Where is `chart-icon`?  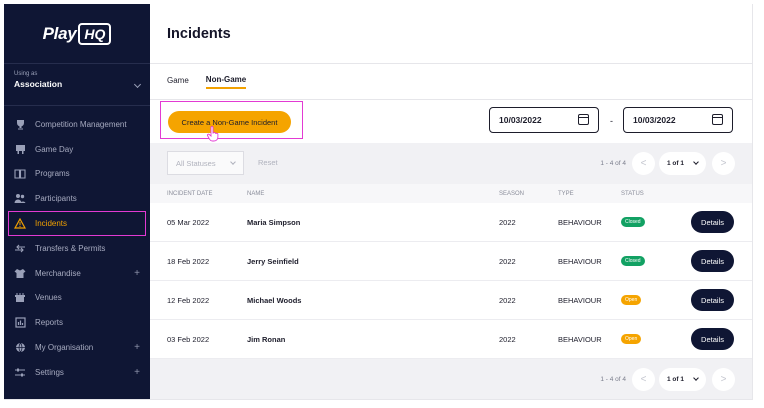
chart-icon is located at coordinates (20, 323).